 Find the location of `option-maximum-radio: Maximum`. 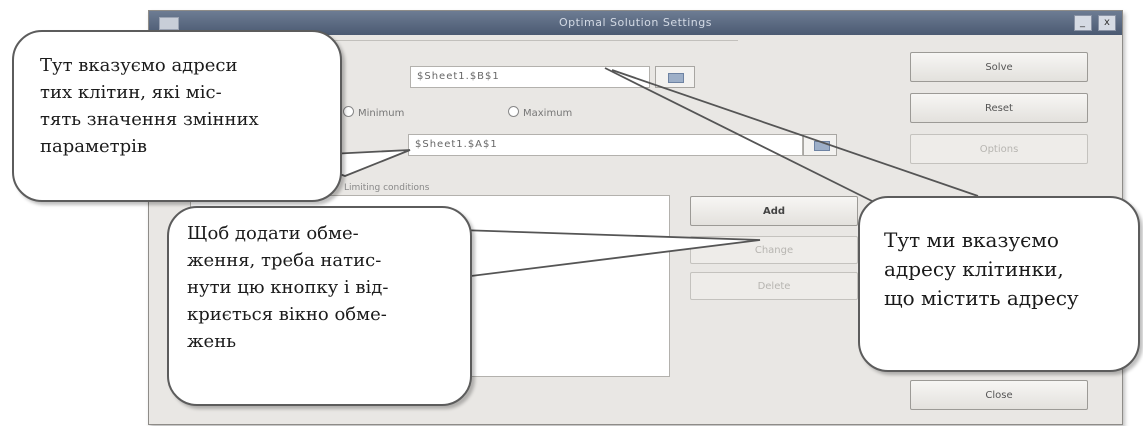

option-maximum-radio: Maximum is located at coordinates (540, 112).